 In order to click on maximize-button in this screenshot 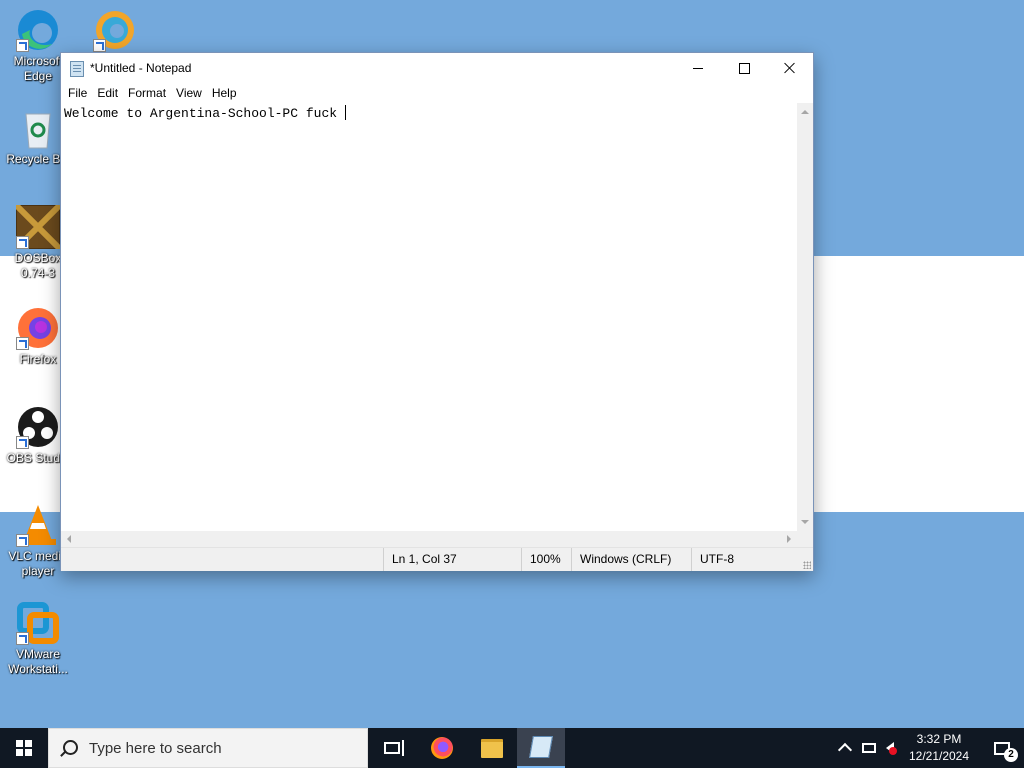, I will do `click(744, 68)`.